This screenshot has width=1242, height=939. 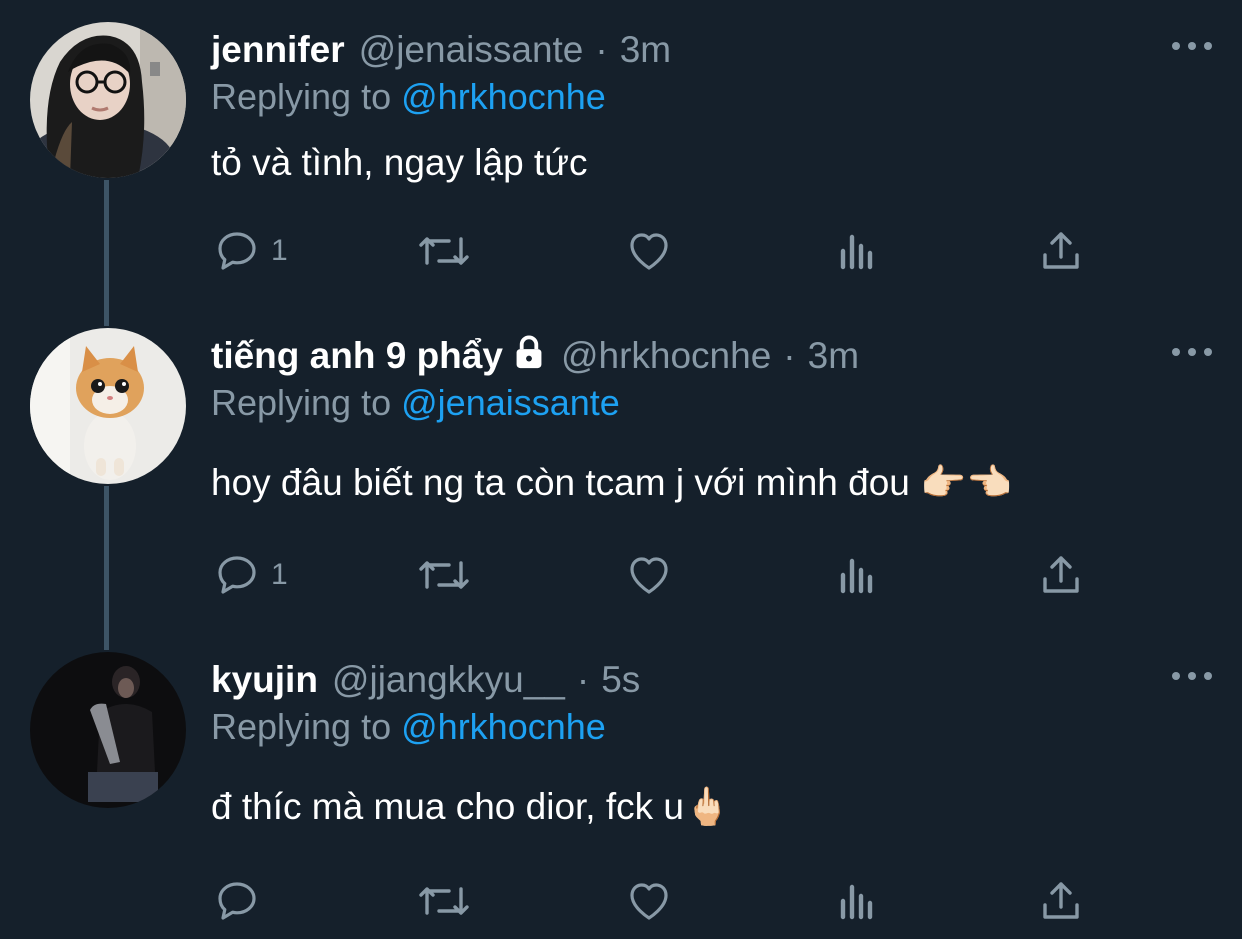 I want to click on display-name: jennifer, so click(x=278, y=50).